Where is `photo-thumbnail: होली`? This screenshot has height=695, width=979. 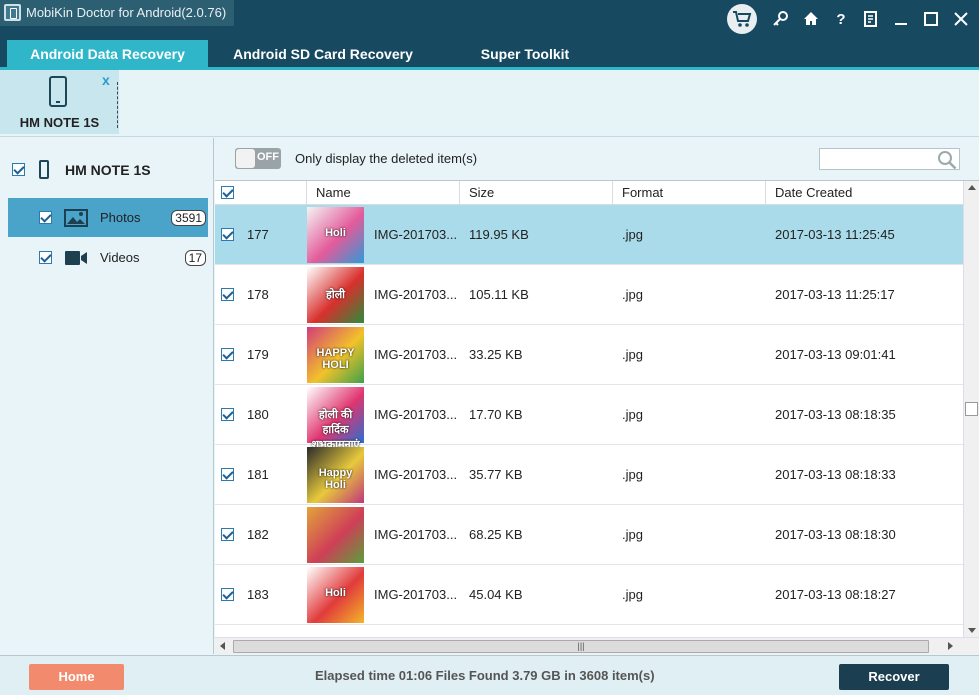 photo-thumbnail: होली is located at coordinates (335, 295).